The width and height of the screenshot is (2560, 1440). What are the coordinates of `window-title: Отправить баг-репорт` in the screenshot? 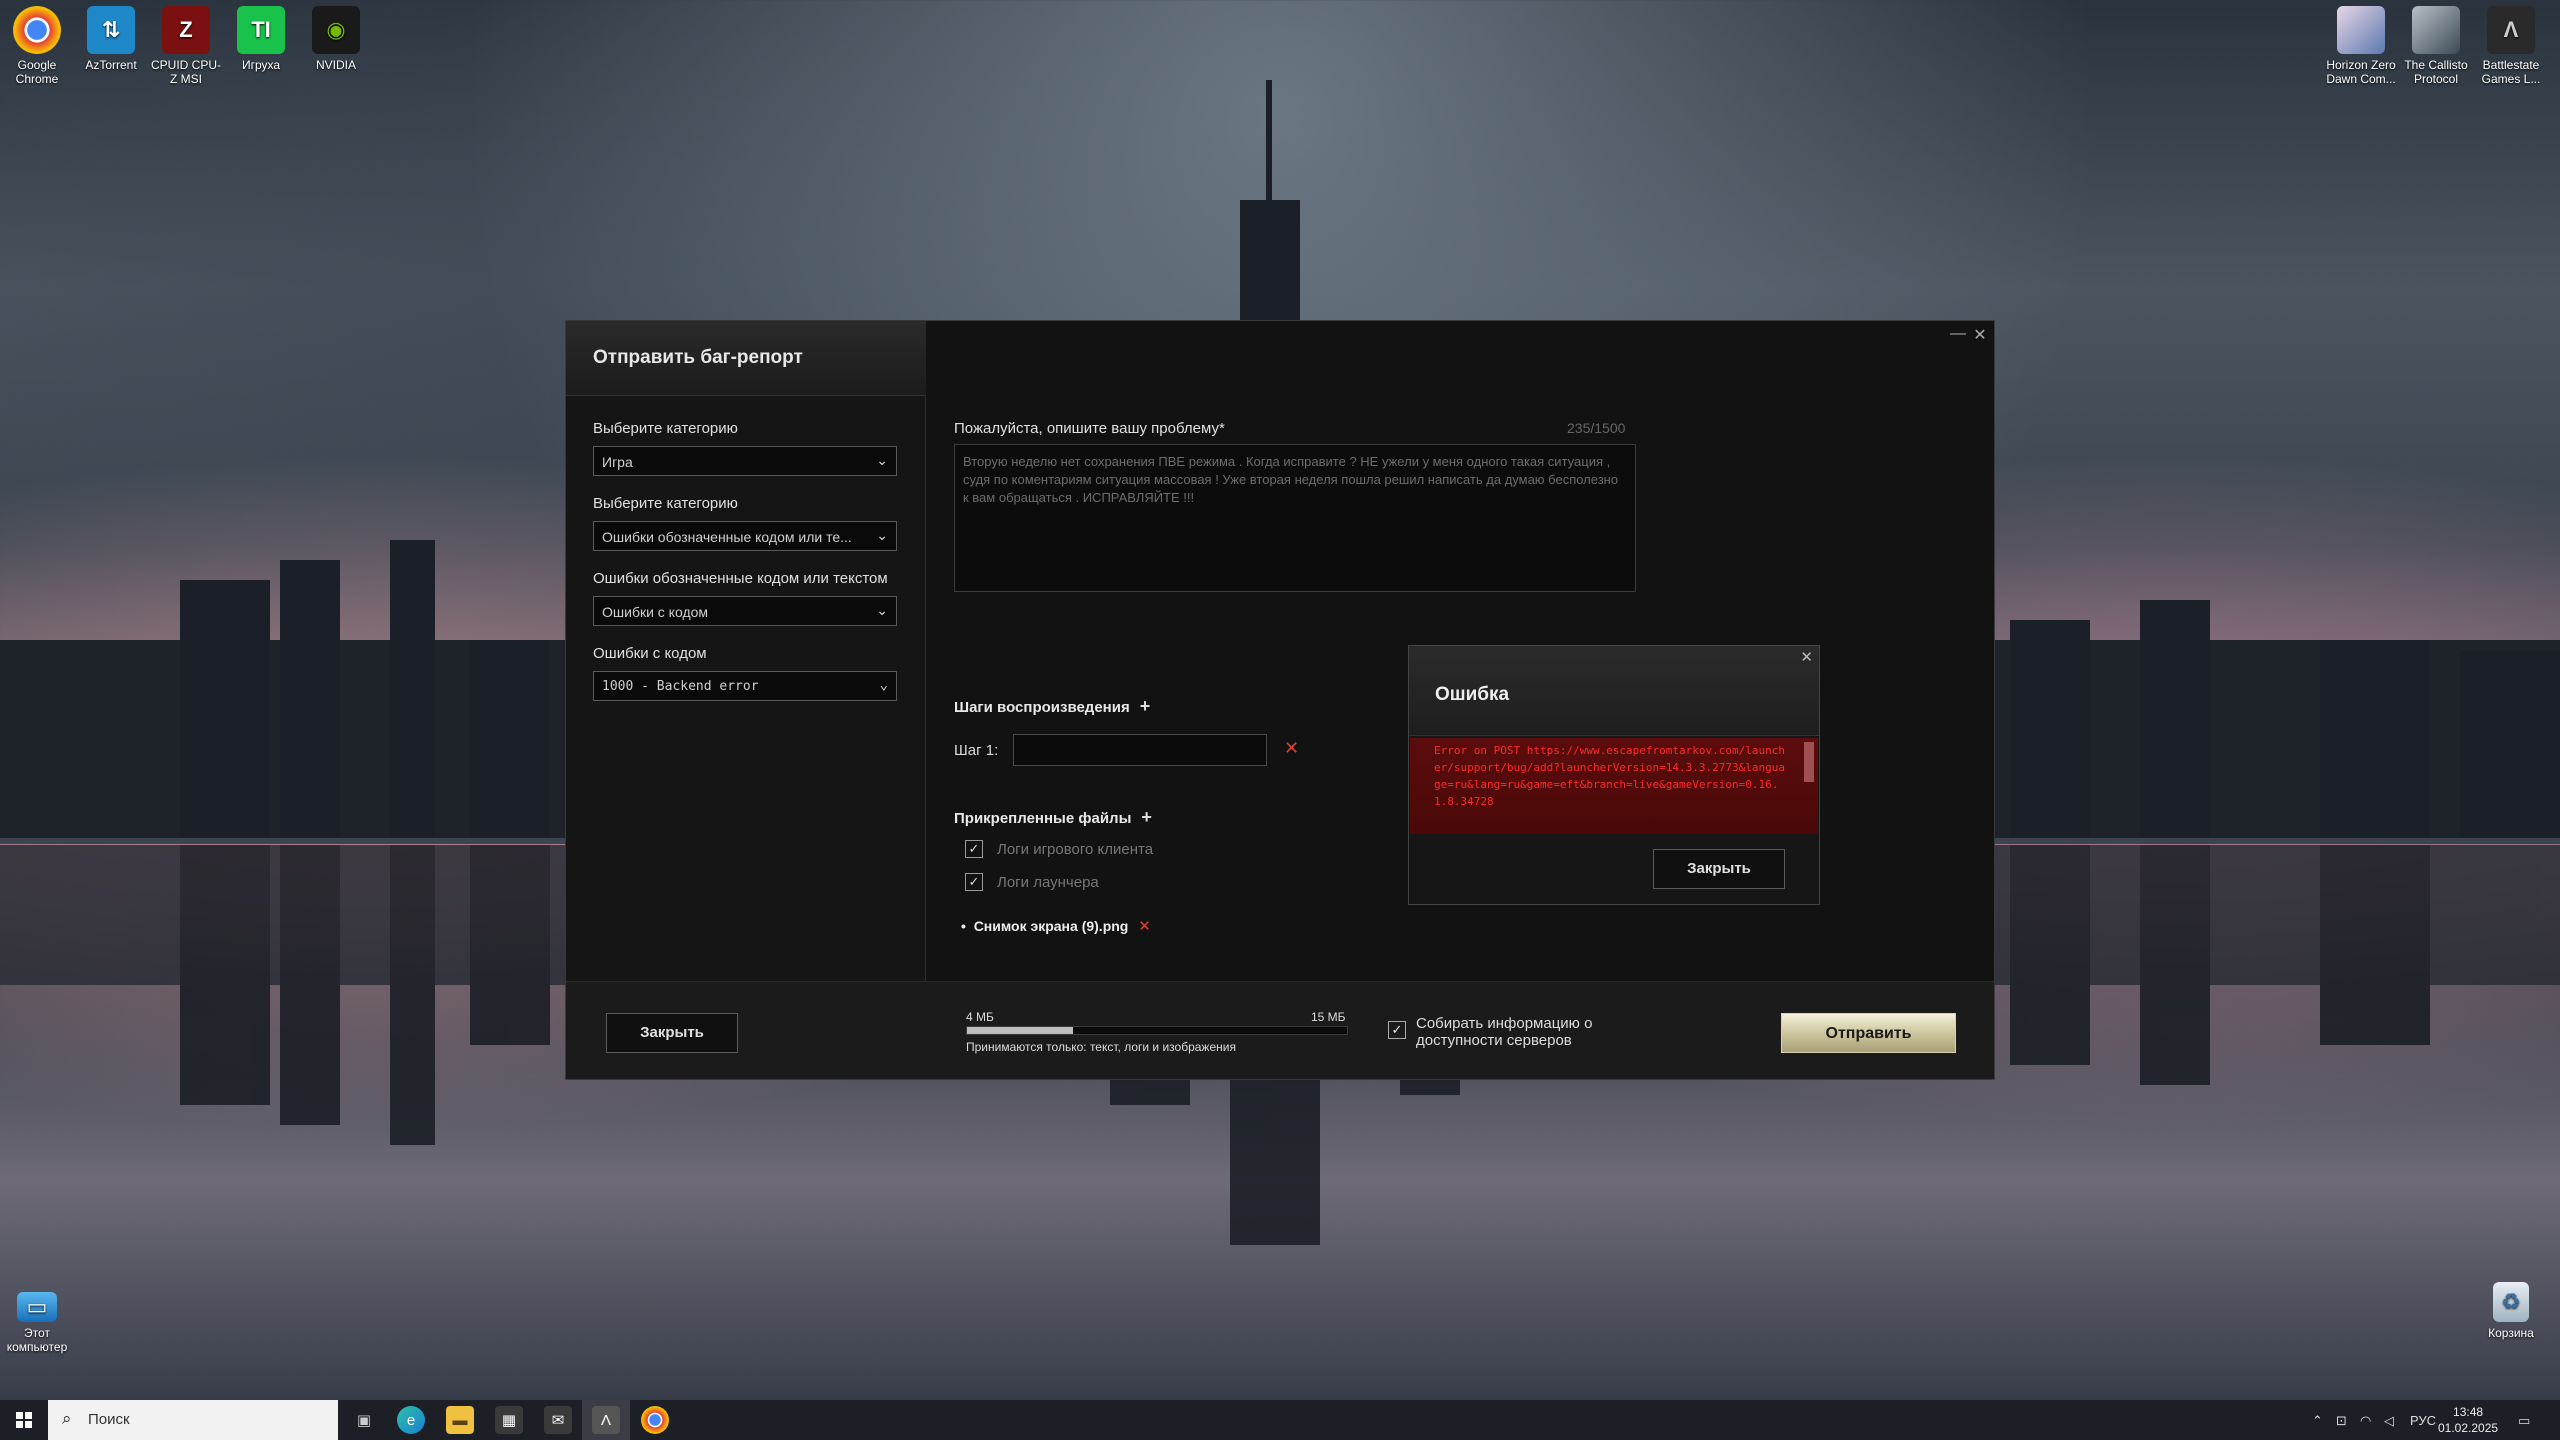 It's located at (746, 358).